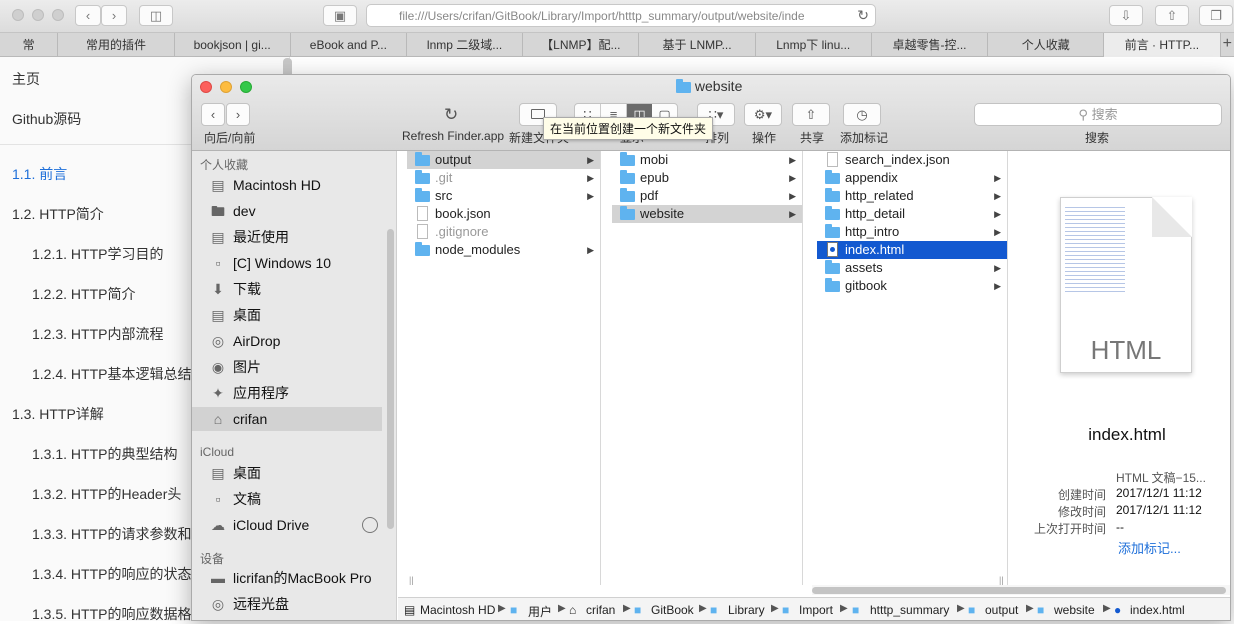 This screenshot has width=1234, height=624. What do you see at coordinates (1001, 610) in the screenshot?
I see `path-segment: output` at bounding box center [1001, 610].